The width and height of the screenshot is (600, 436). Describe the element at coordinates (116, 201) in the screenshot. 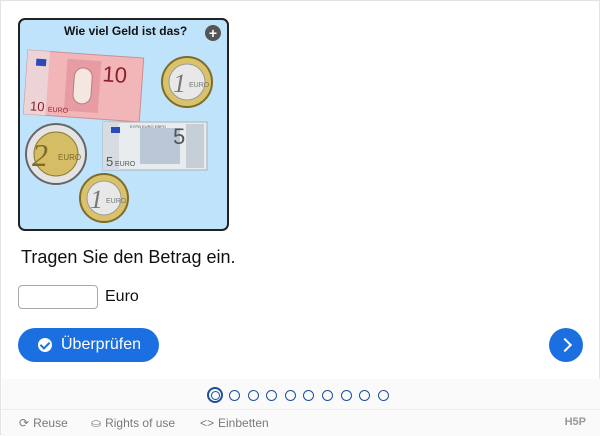

I see `one-coin-bottom-label: EURO` at that location.